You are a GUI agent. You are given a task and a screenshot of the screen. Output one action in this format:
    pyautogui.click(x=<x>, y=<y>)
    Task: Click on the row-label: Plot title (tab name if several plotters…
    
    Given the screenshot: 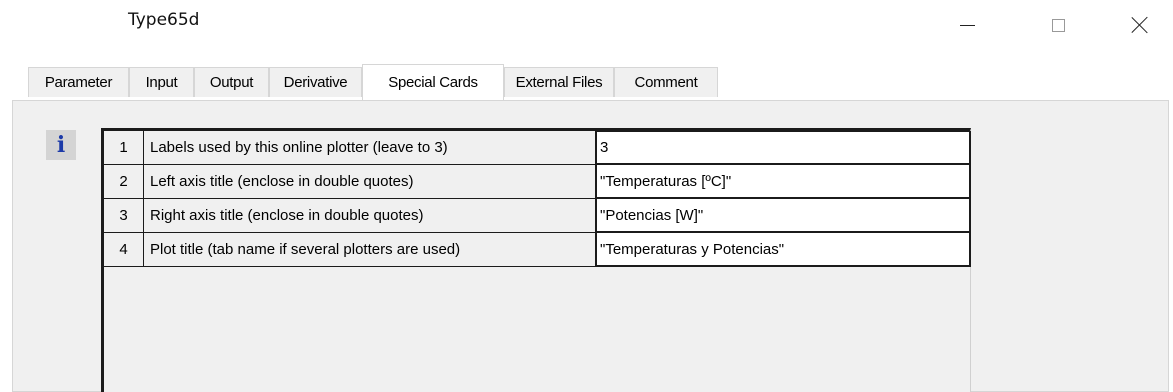 What is the action you would take?
    pyautogui.click(x=370, y=250)
    